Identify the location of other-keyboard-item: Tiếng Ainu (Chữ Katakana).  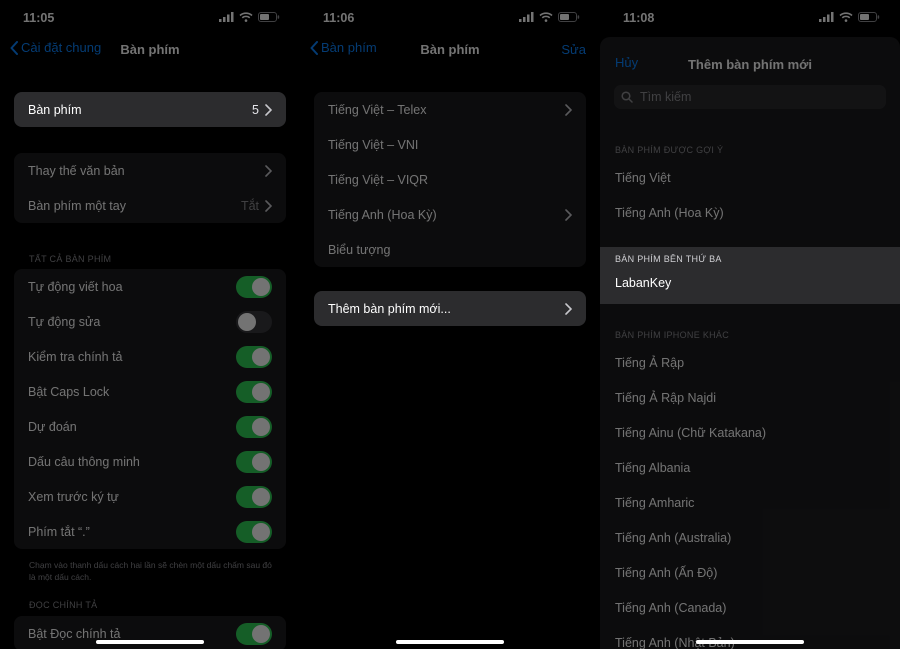
(750, 432).